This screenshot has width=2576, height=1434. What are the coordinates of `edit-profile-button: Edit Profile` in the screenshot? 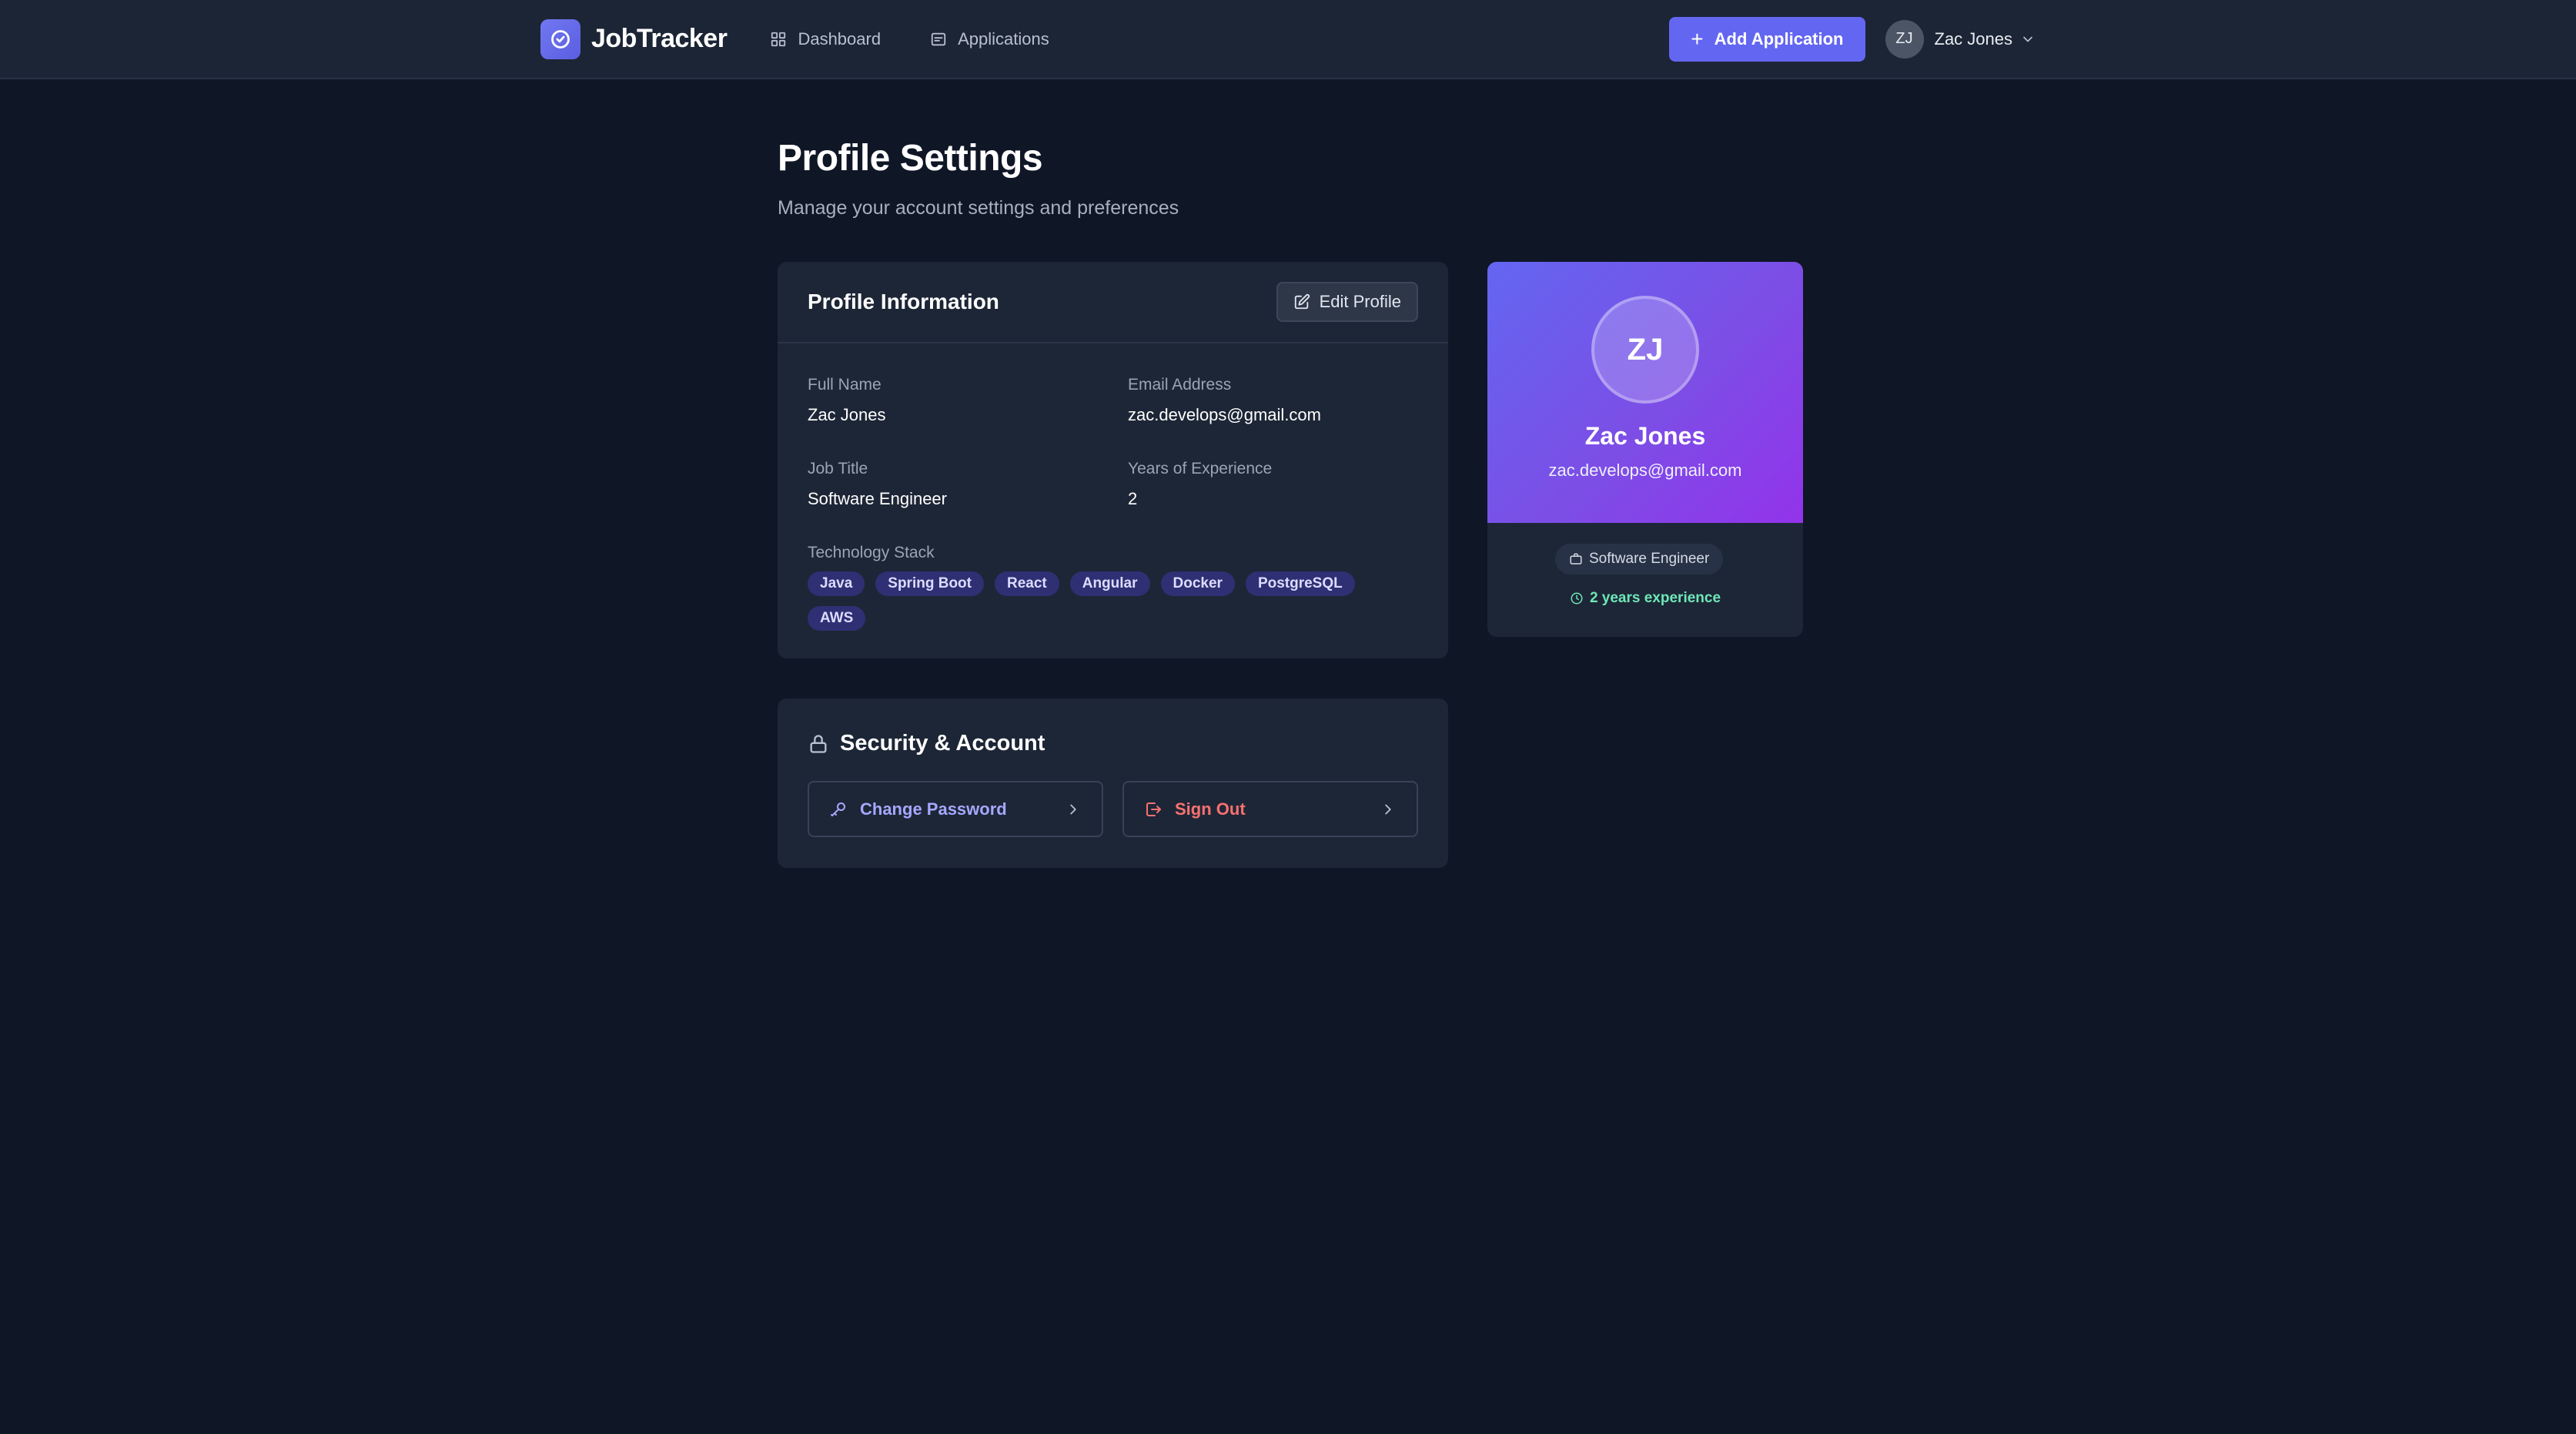 It's located at (1347, 302).